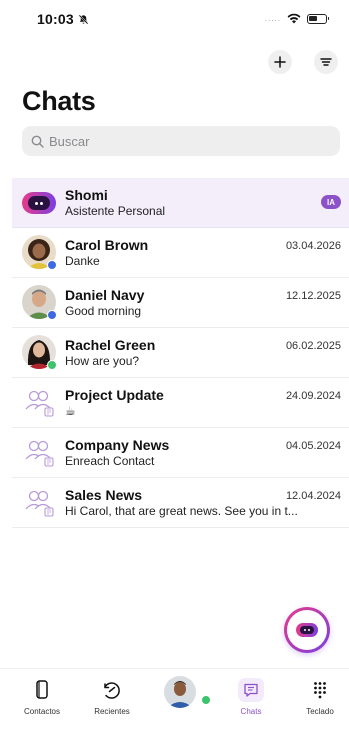  I want to click on tab-teclado: Teclado, so click(319, 696).